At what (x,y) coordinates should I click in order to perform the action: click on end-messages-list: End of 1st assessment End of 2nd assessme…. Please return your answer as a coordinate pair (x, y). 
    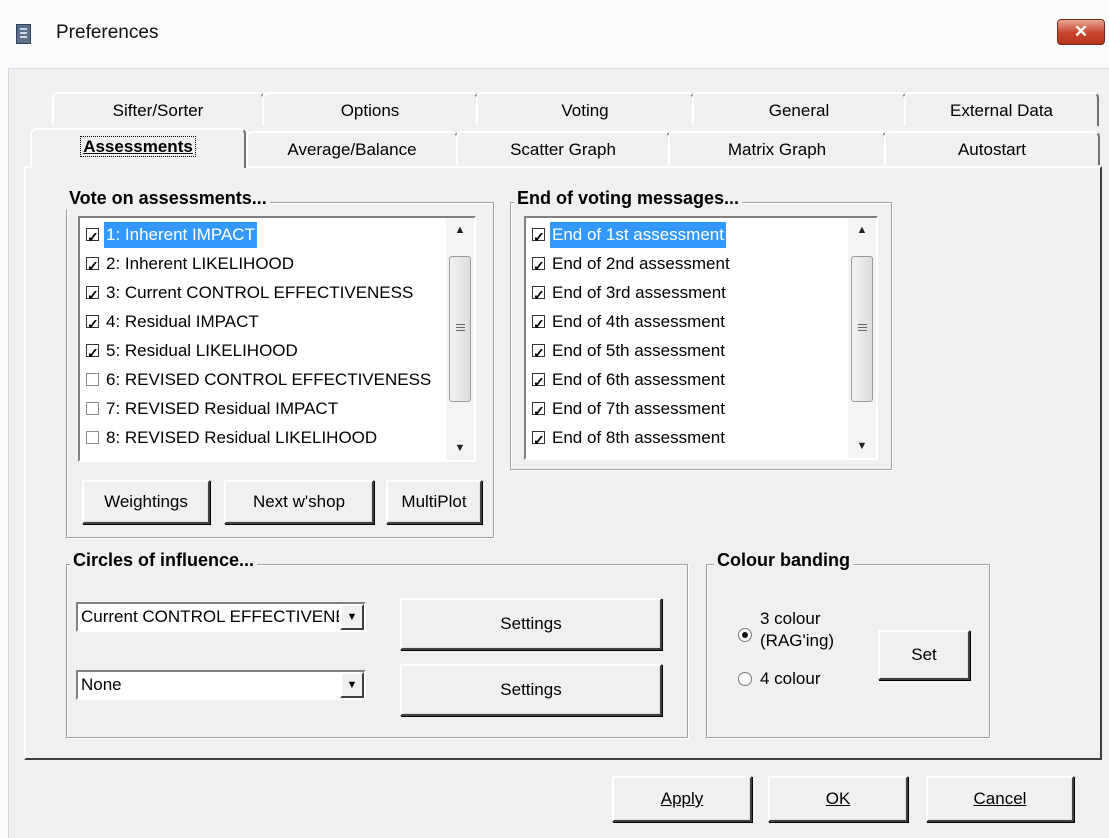
    Looking at the image, I should click on (701, 338).